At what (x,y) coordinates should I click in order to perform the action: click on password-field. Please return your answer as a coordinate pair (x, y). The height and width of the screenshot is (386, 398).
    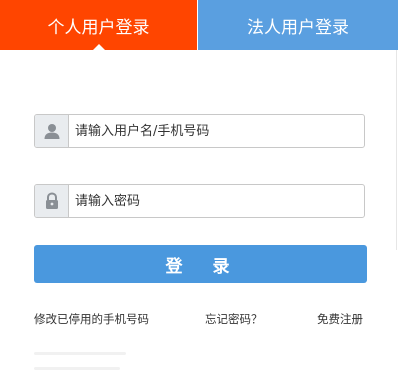
    Looking at the image, I should click on (199, 201).